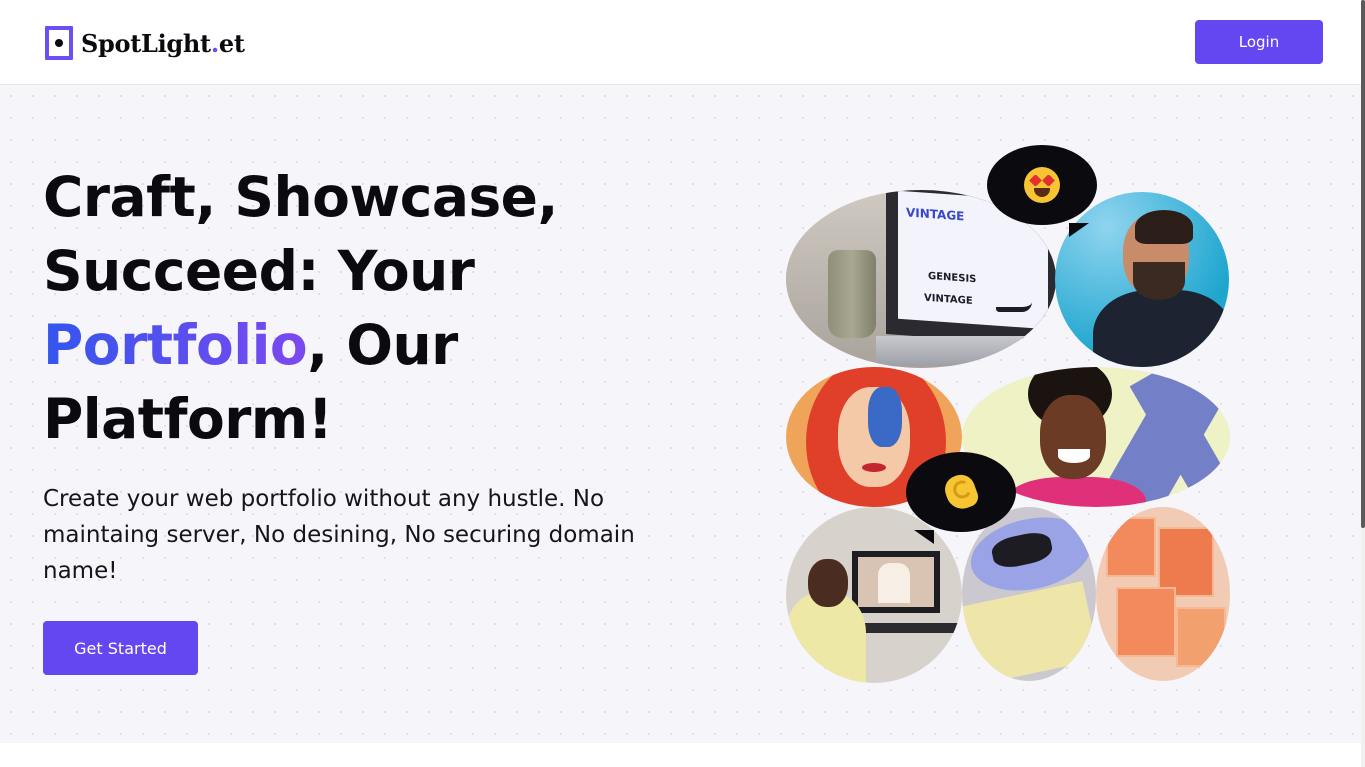 Image resolution: width=1365 pixels, height=767 pixels. What do you see at coordinates (163, 43) in the screenshot?
I see `brand-name: SpotLight.et` at bounding box center [163, 43].